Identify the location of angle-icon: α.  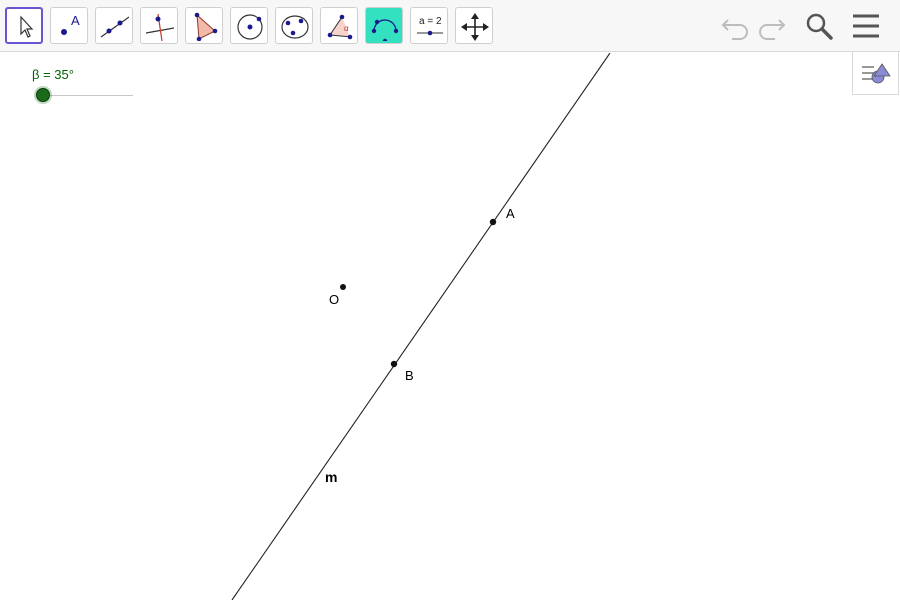
(340, 27).